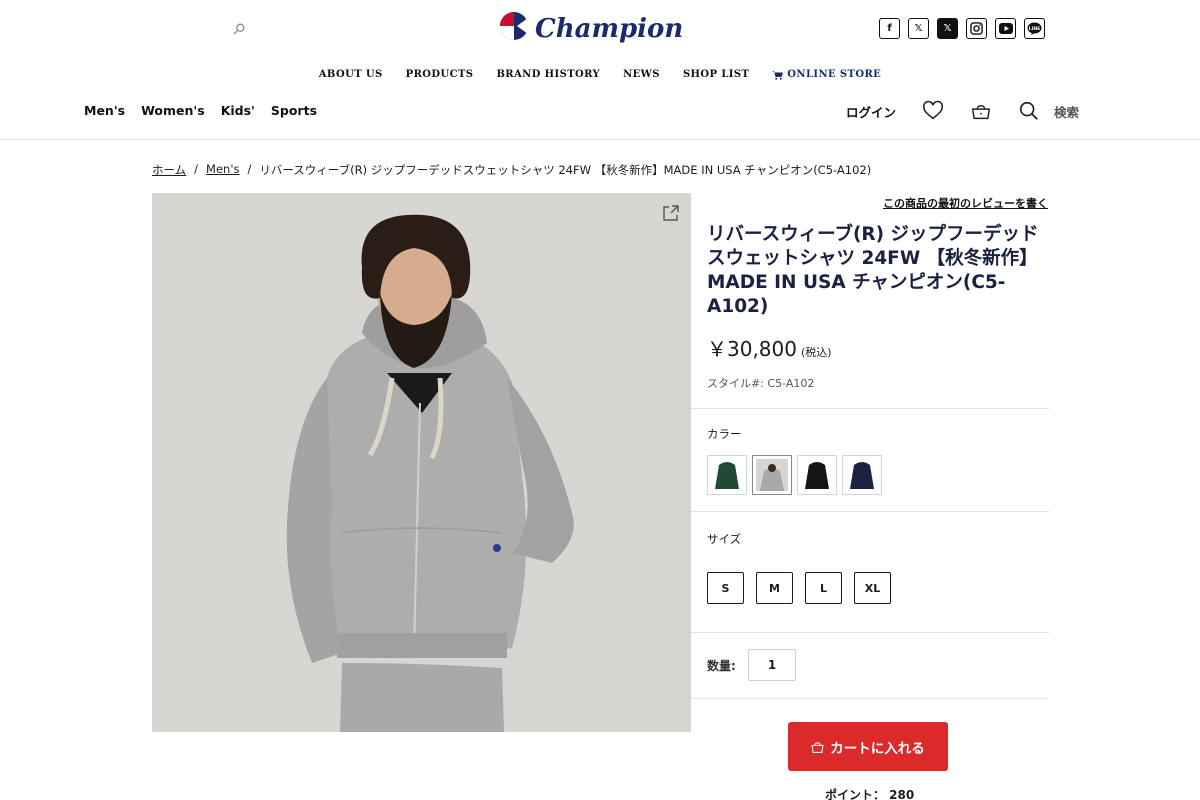 The image size is (1200, 800). I want to click on nav-online-store: ONLINE STORE, so click(826, 74).